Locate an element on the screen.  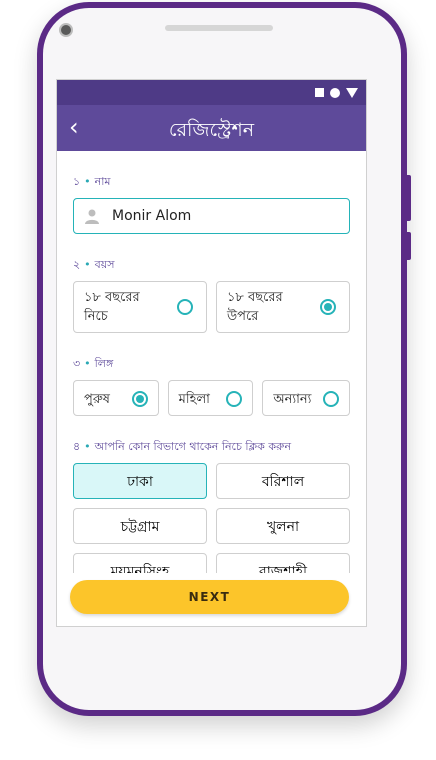
gender-step-number: ৩ is located at coordinates (77, 363).